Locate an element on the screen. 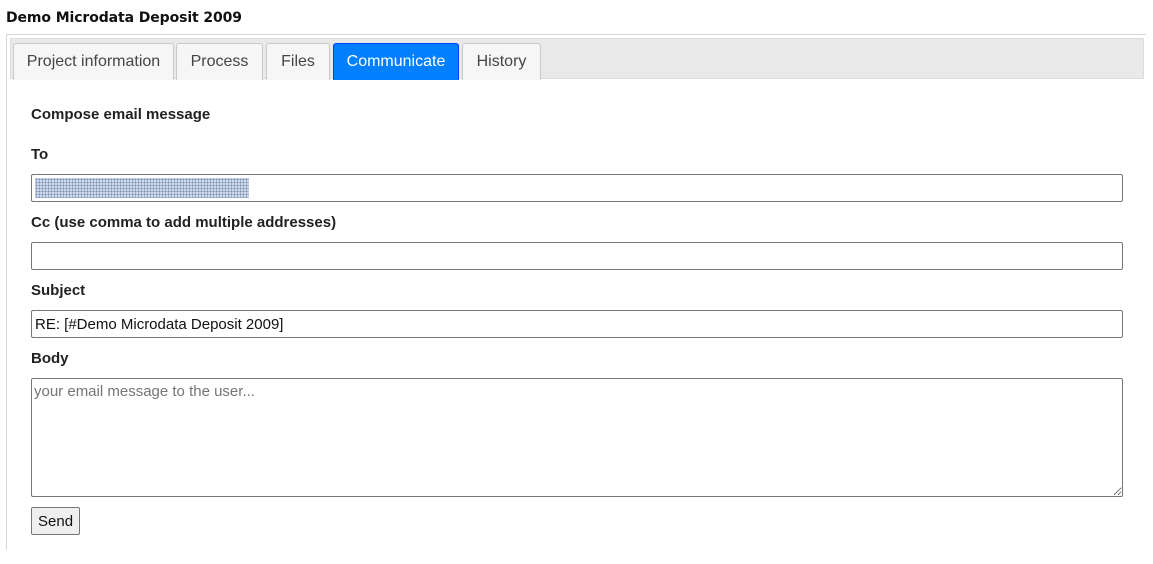 The width and height of the screenshot is (1153, 564). tab-process: Process is located at coordinates (219, 61).